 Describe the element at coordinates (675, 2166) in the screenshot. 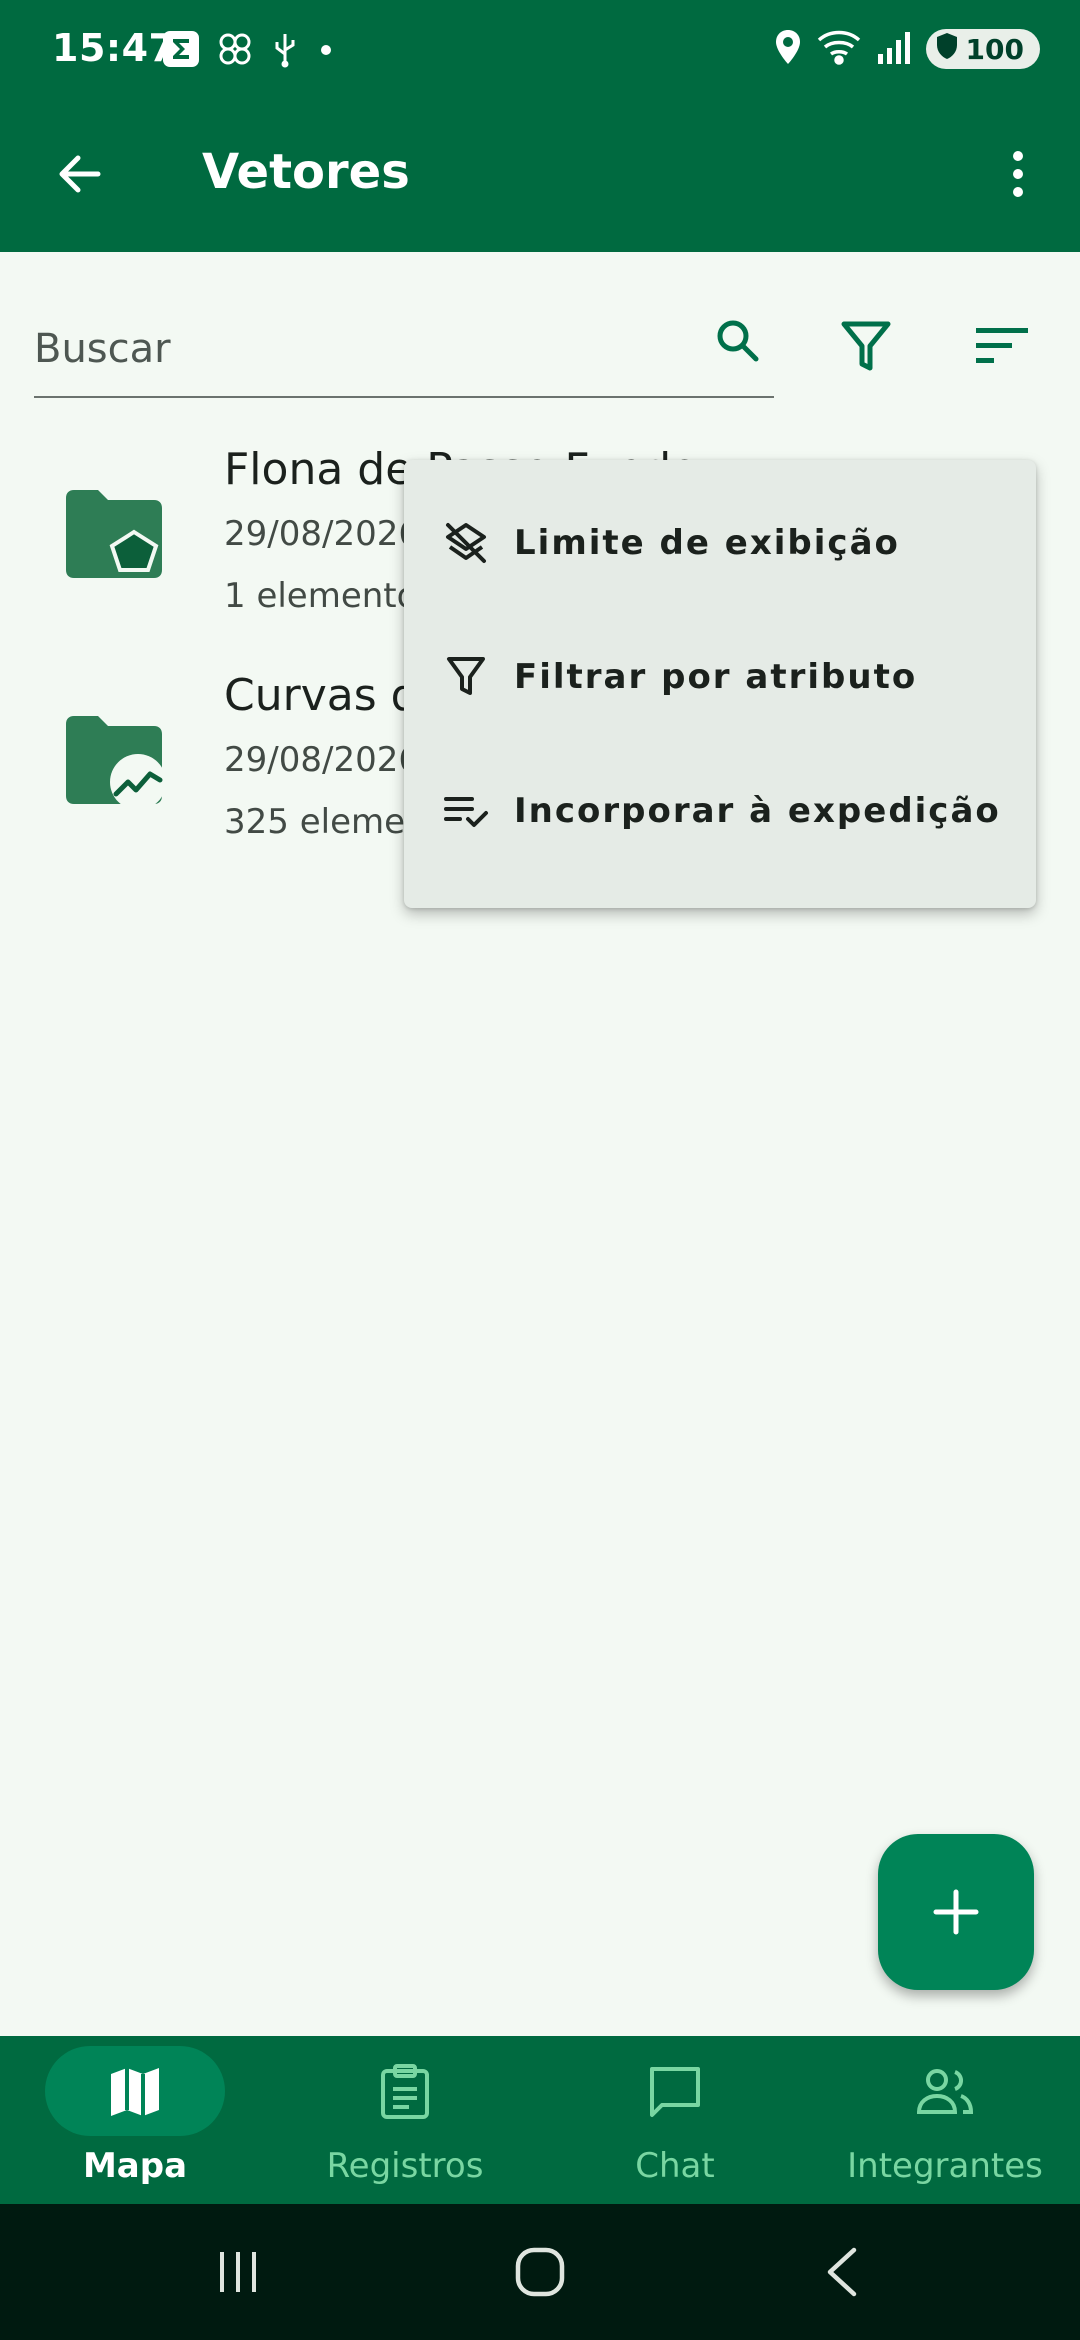

I see `nav-label: Chat` at that location.